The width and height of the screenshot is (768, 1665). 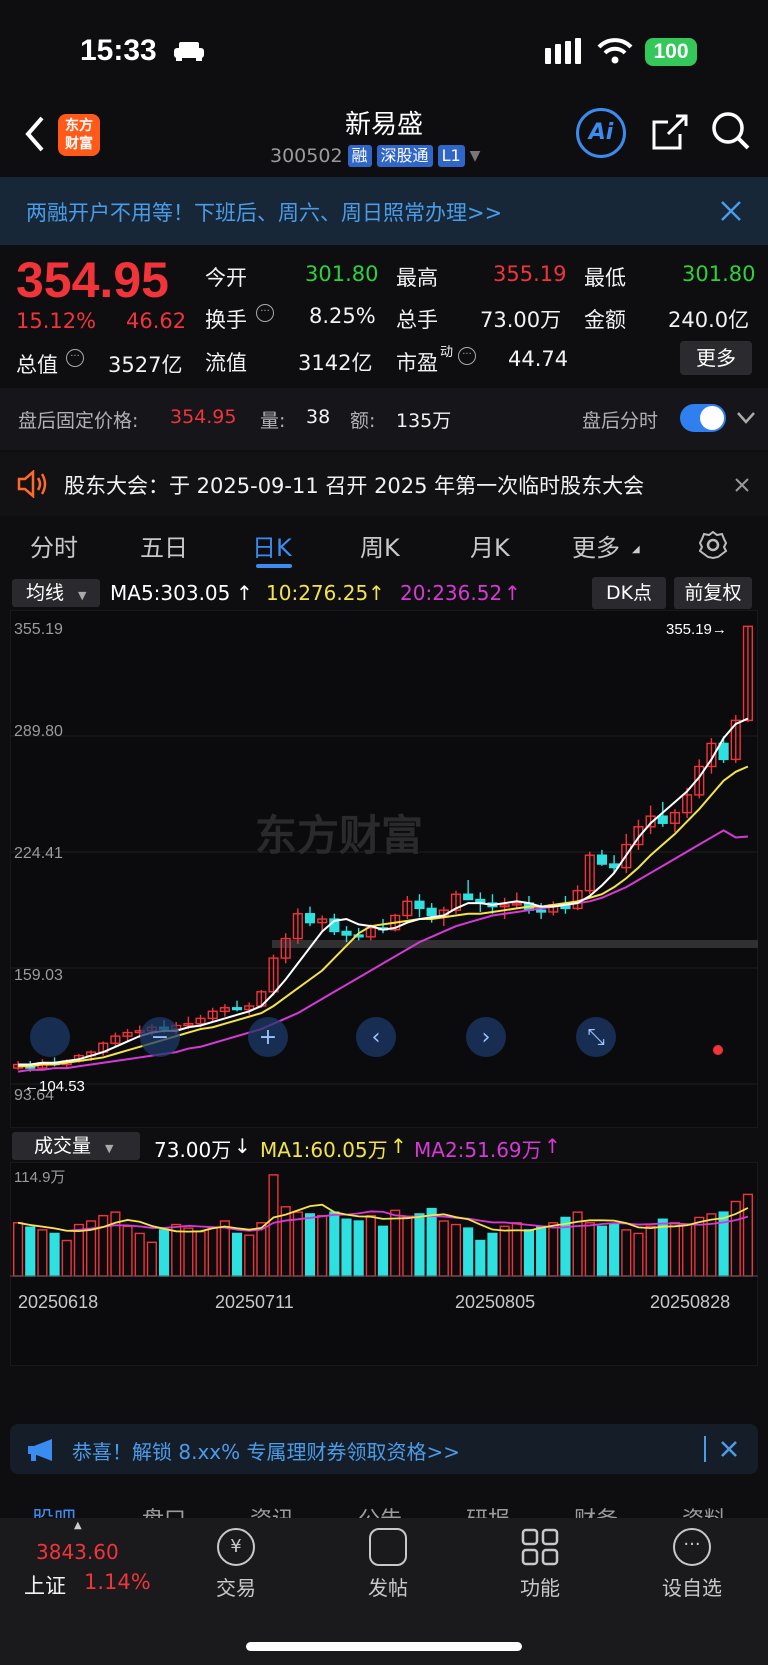 I want to click on ai-assistant-button: Ai, so click(x=601, y=133).